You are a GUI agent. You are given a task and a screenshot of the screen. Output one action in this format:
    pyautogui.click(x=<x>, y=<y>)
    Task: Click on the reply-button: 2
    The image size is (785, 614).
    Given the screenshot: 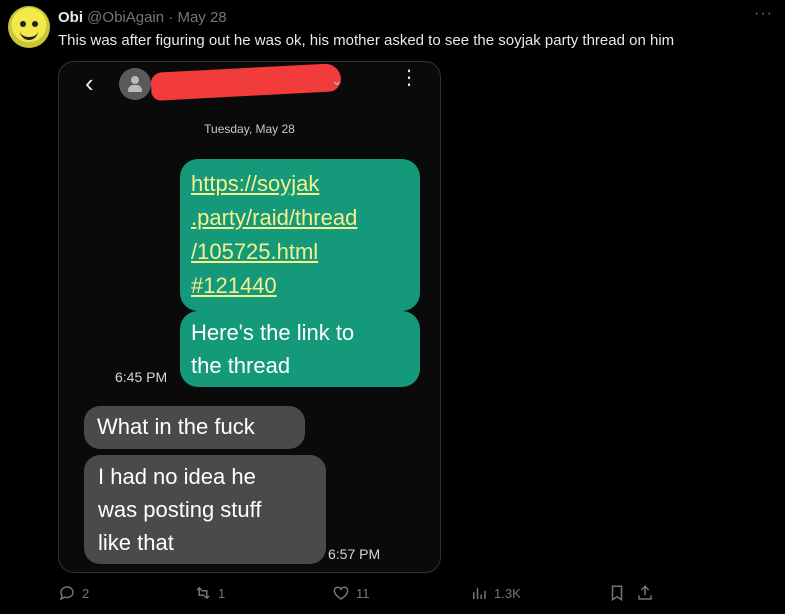 What is the action you would take?
    pyautogui.click(x=73, y=593)
    